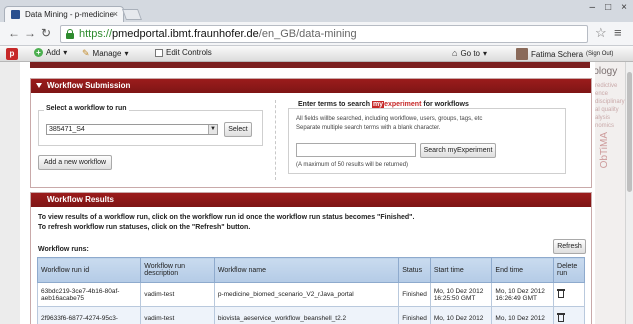  What do you see at coordinates (593, 9) in the screenshot?
I see `minimize-button: –` at bounding box center [593, 9].